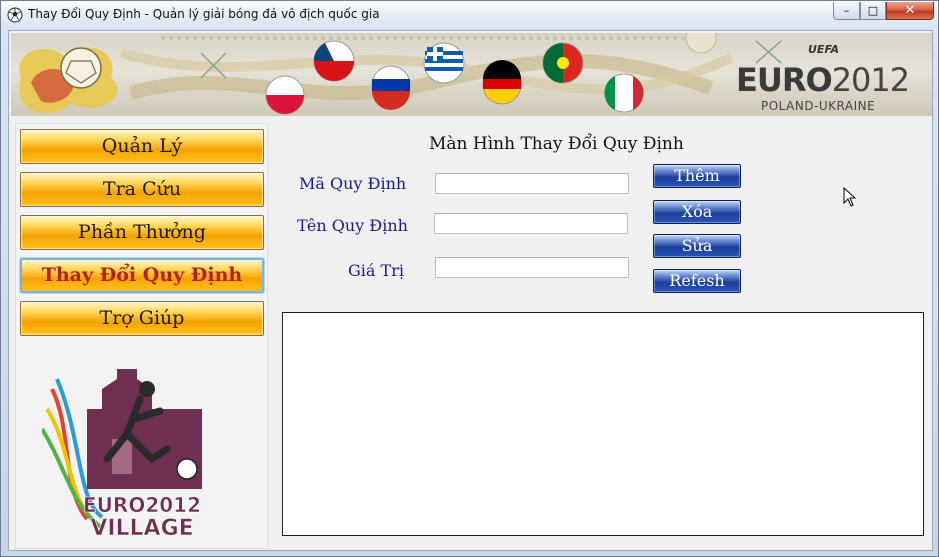 This screenshot has width=939, height=557. Describe the element at coordinates (353, 183) in the screenshot. I see `ma-quy-dinh-label: Mã Quy Định` at that location.